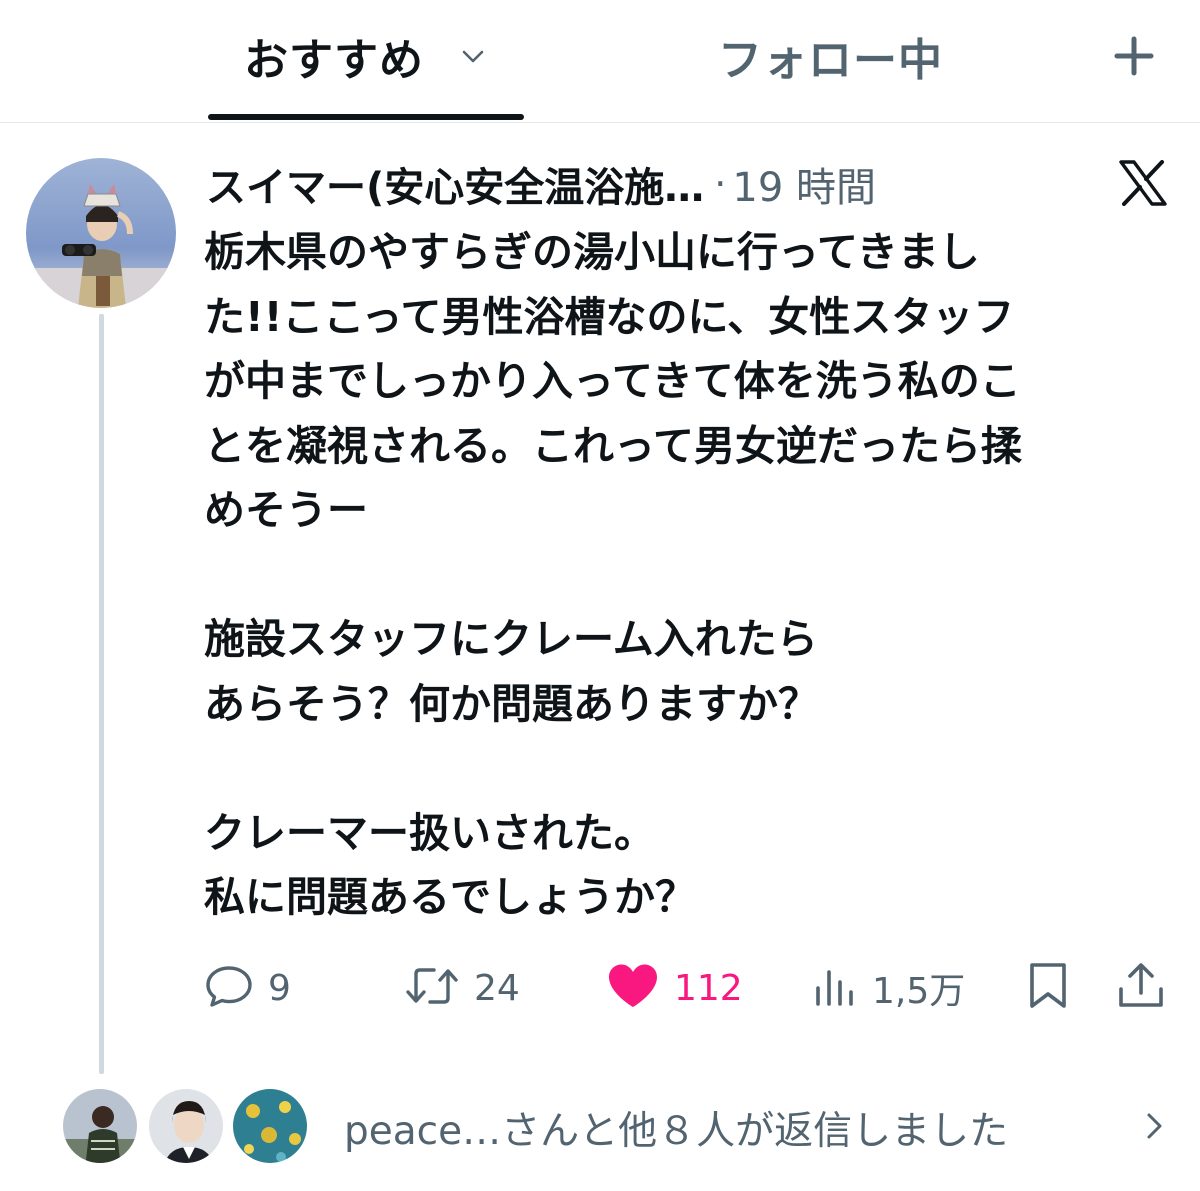 This screenshot has height=1191, width=1200. Describe the element at coordinates (450, 897) in the screenshot. I see `tweet-body-line: 私に問題あるでしょうか？` at that location.